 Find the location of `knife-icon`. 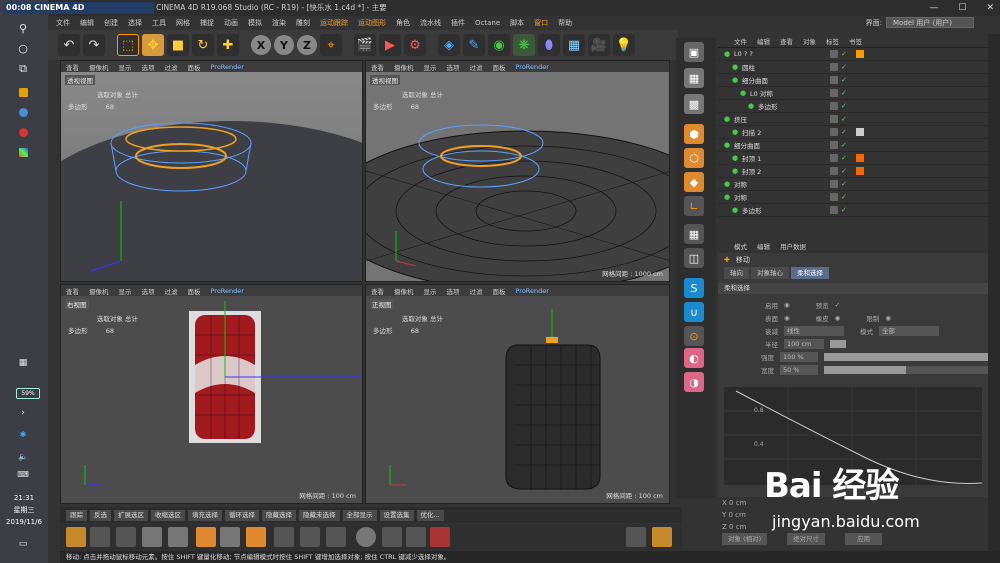

knife-icon is located at coordinates (100, 537).